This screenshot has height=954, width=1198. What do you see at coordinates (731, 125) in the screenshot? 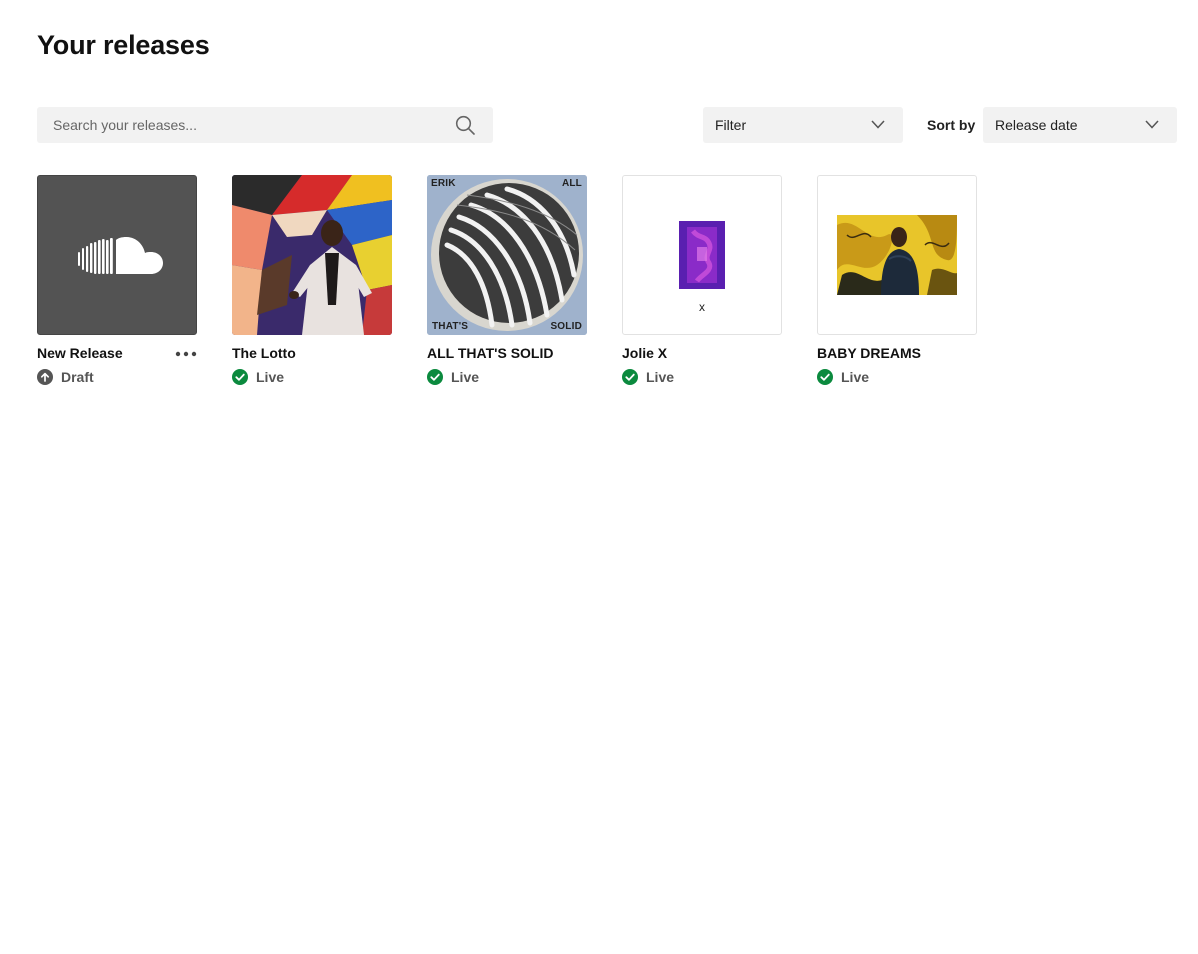
I see `filter-label: Filter` at bounding box center [731, 125].